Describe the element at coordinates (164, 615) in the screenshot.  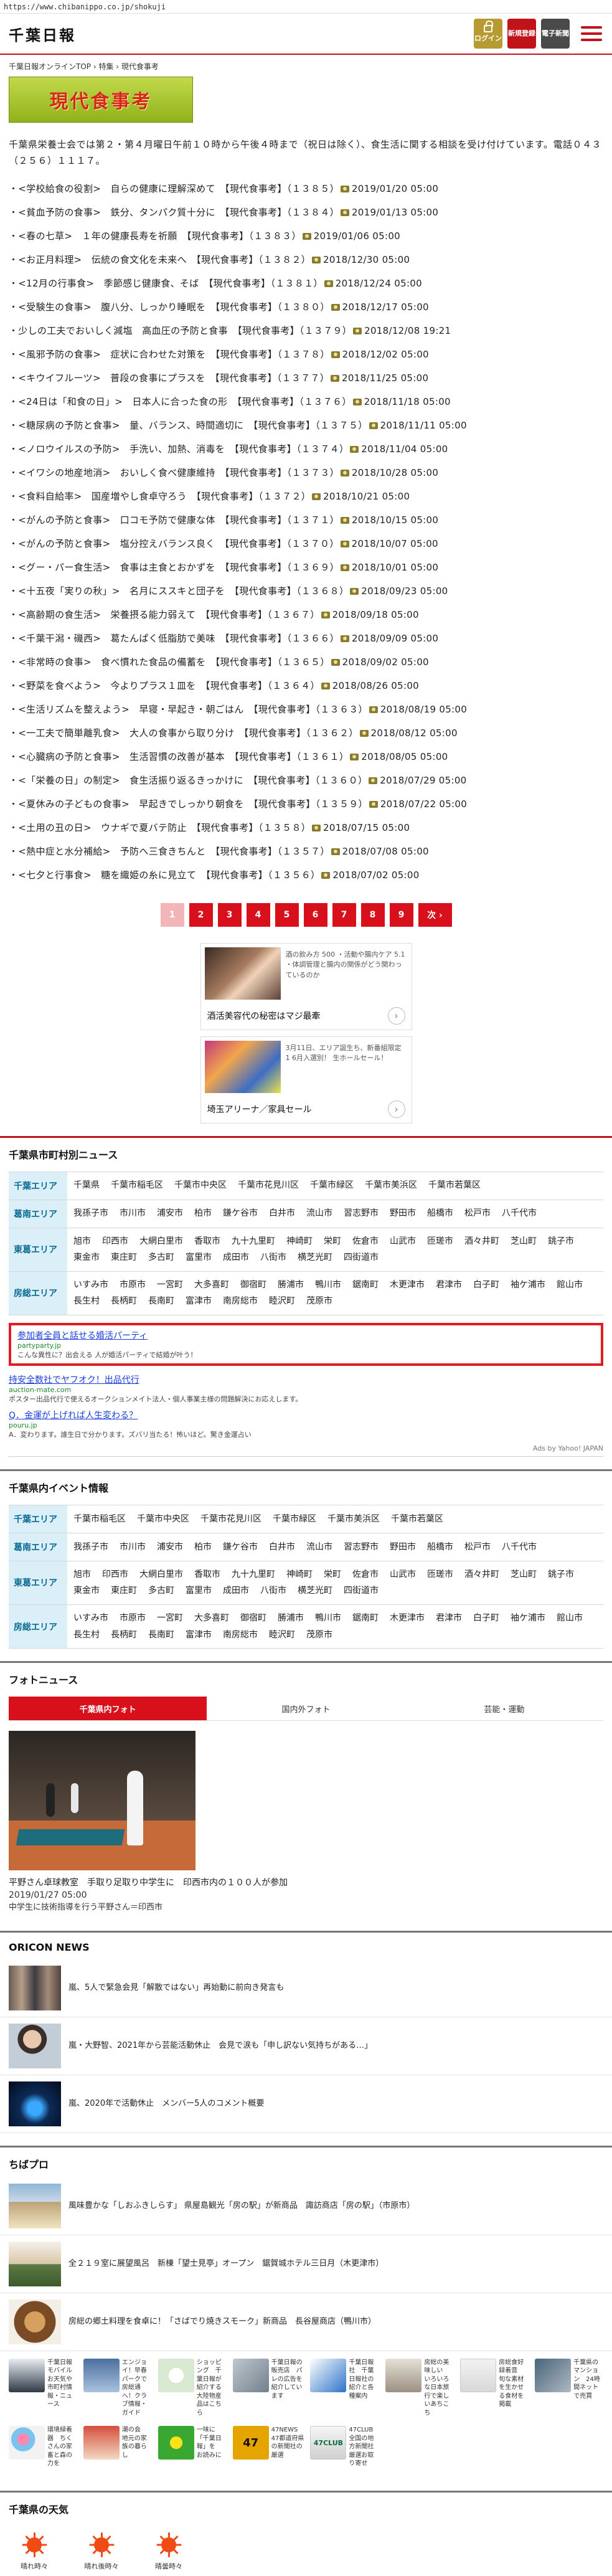
I see `article-link: ・<高齢期の食生活> 栄養摂る能力弱えて 【現代食事考】（１３６７）` at that location.